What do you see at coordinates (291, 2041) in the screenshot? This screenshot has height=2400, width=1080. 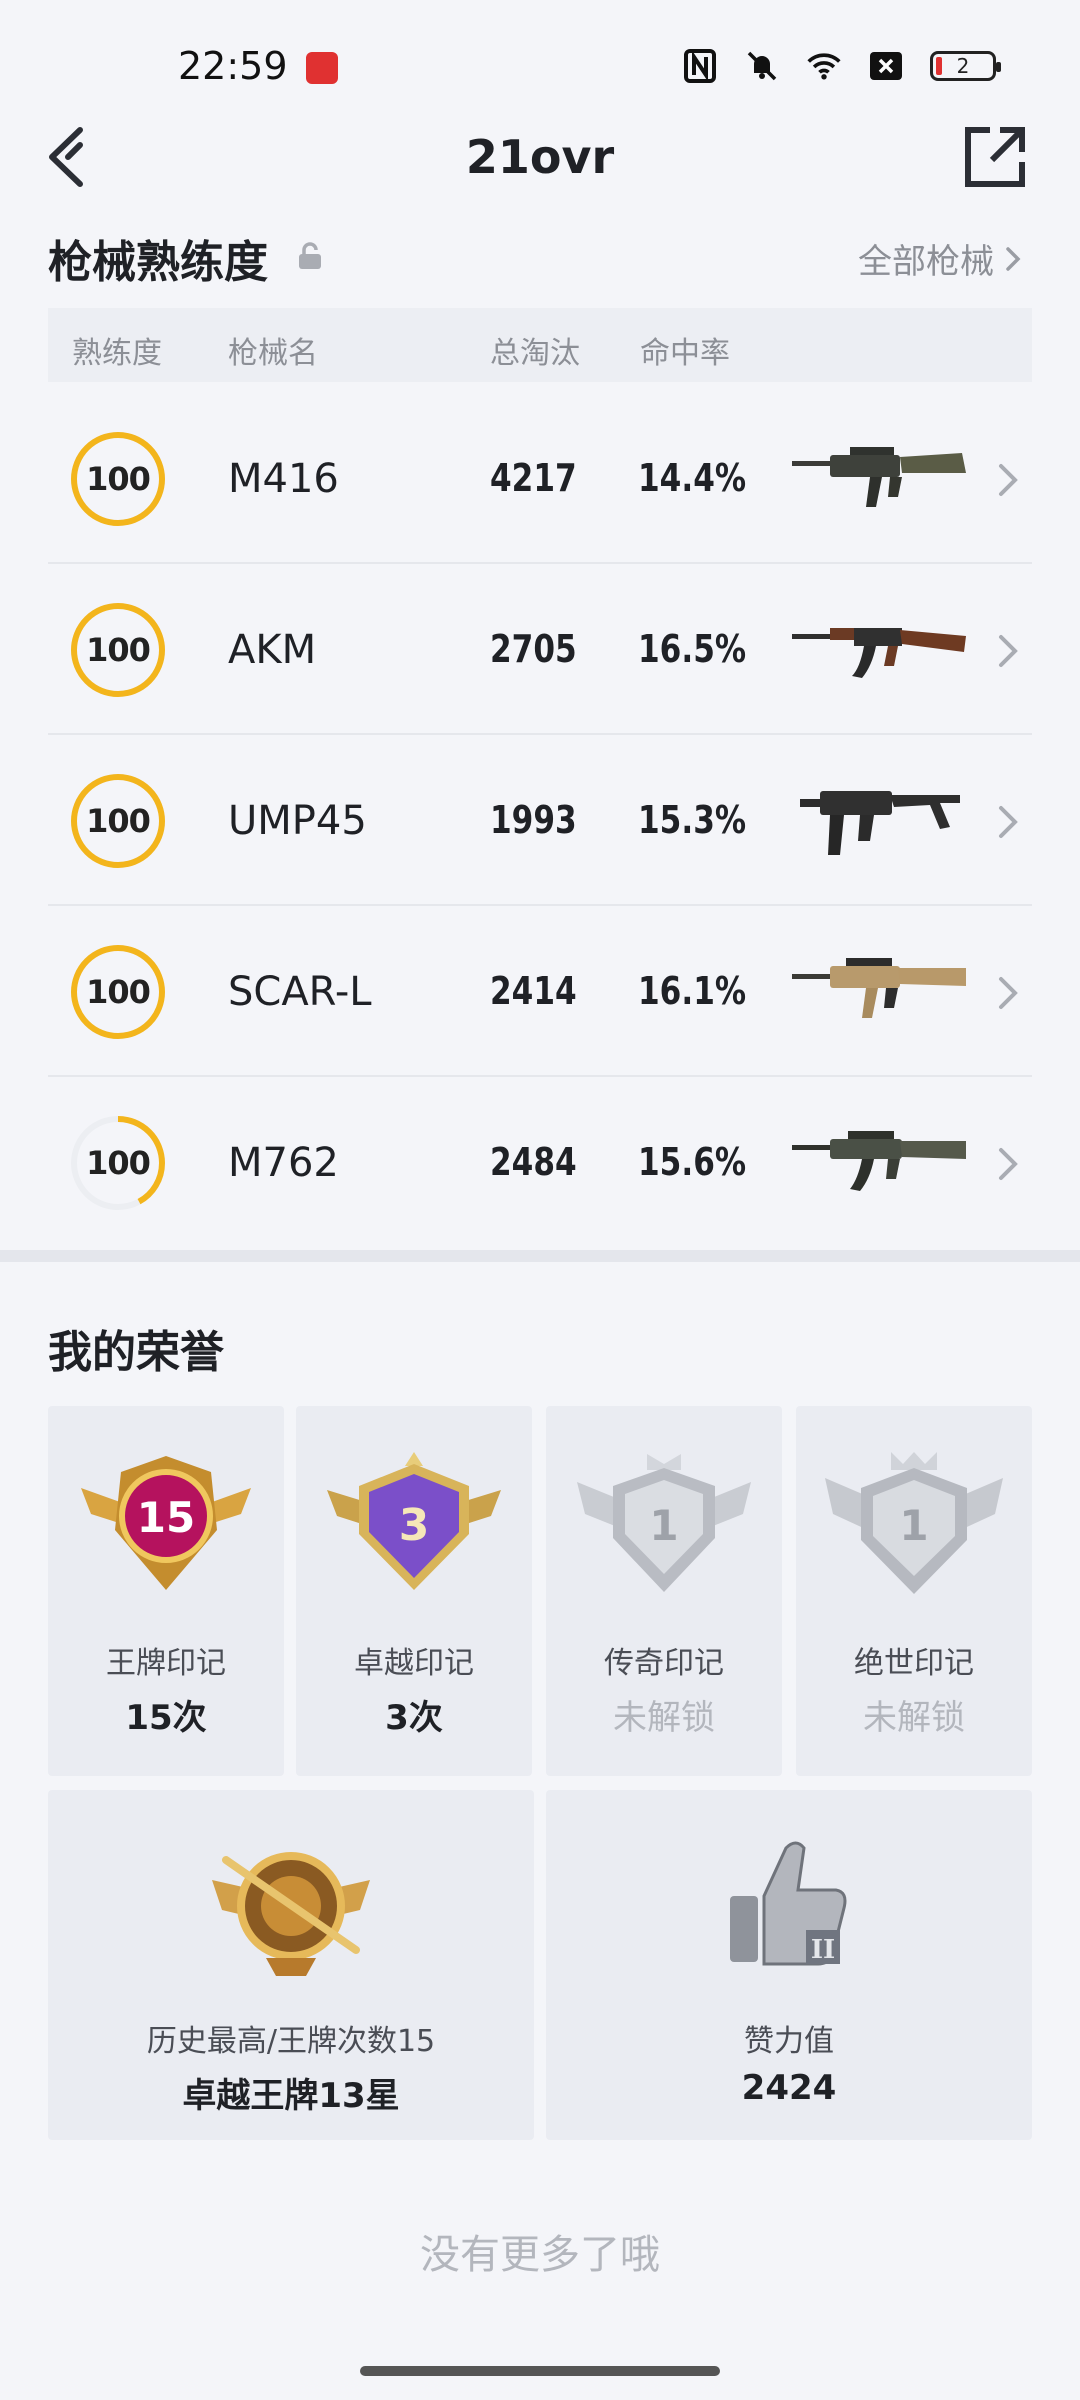 I see `honor-label: 历史最高/王牌次数15` at bounding box center [291, 2041].